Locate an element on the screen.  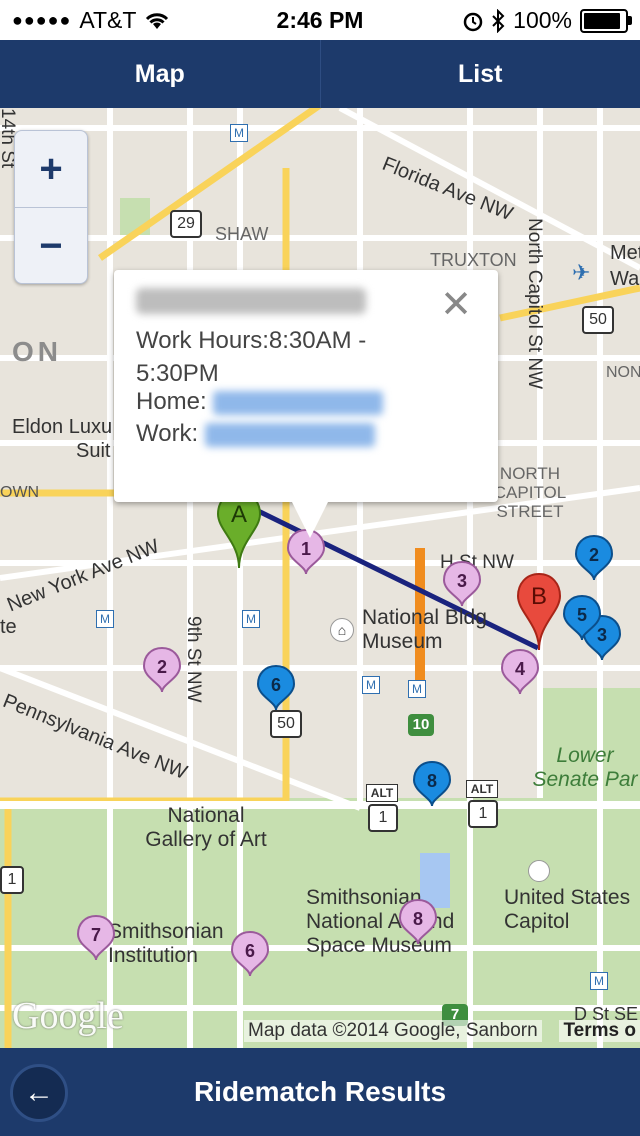
us-50-shield: 50 is located at coordinates (286, 724).